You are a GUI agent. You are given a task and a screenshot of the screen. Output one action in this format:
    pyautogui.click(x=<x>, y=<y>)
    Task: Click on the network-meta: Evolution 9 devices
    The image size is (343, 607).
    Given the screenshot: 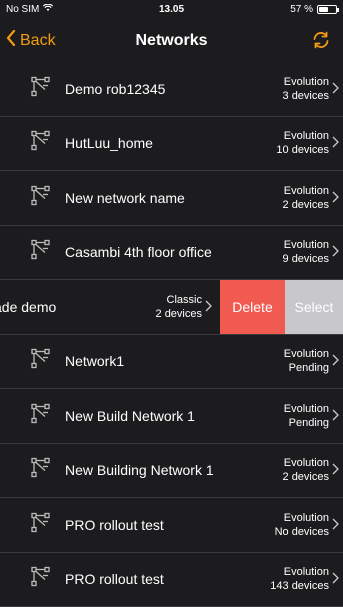 What is the action you would take?
    pyautogui.click(x=306, y=252)
    